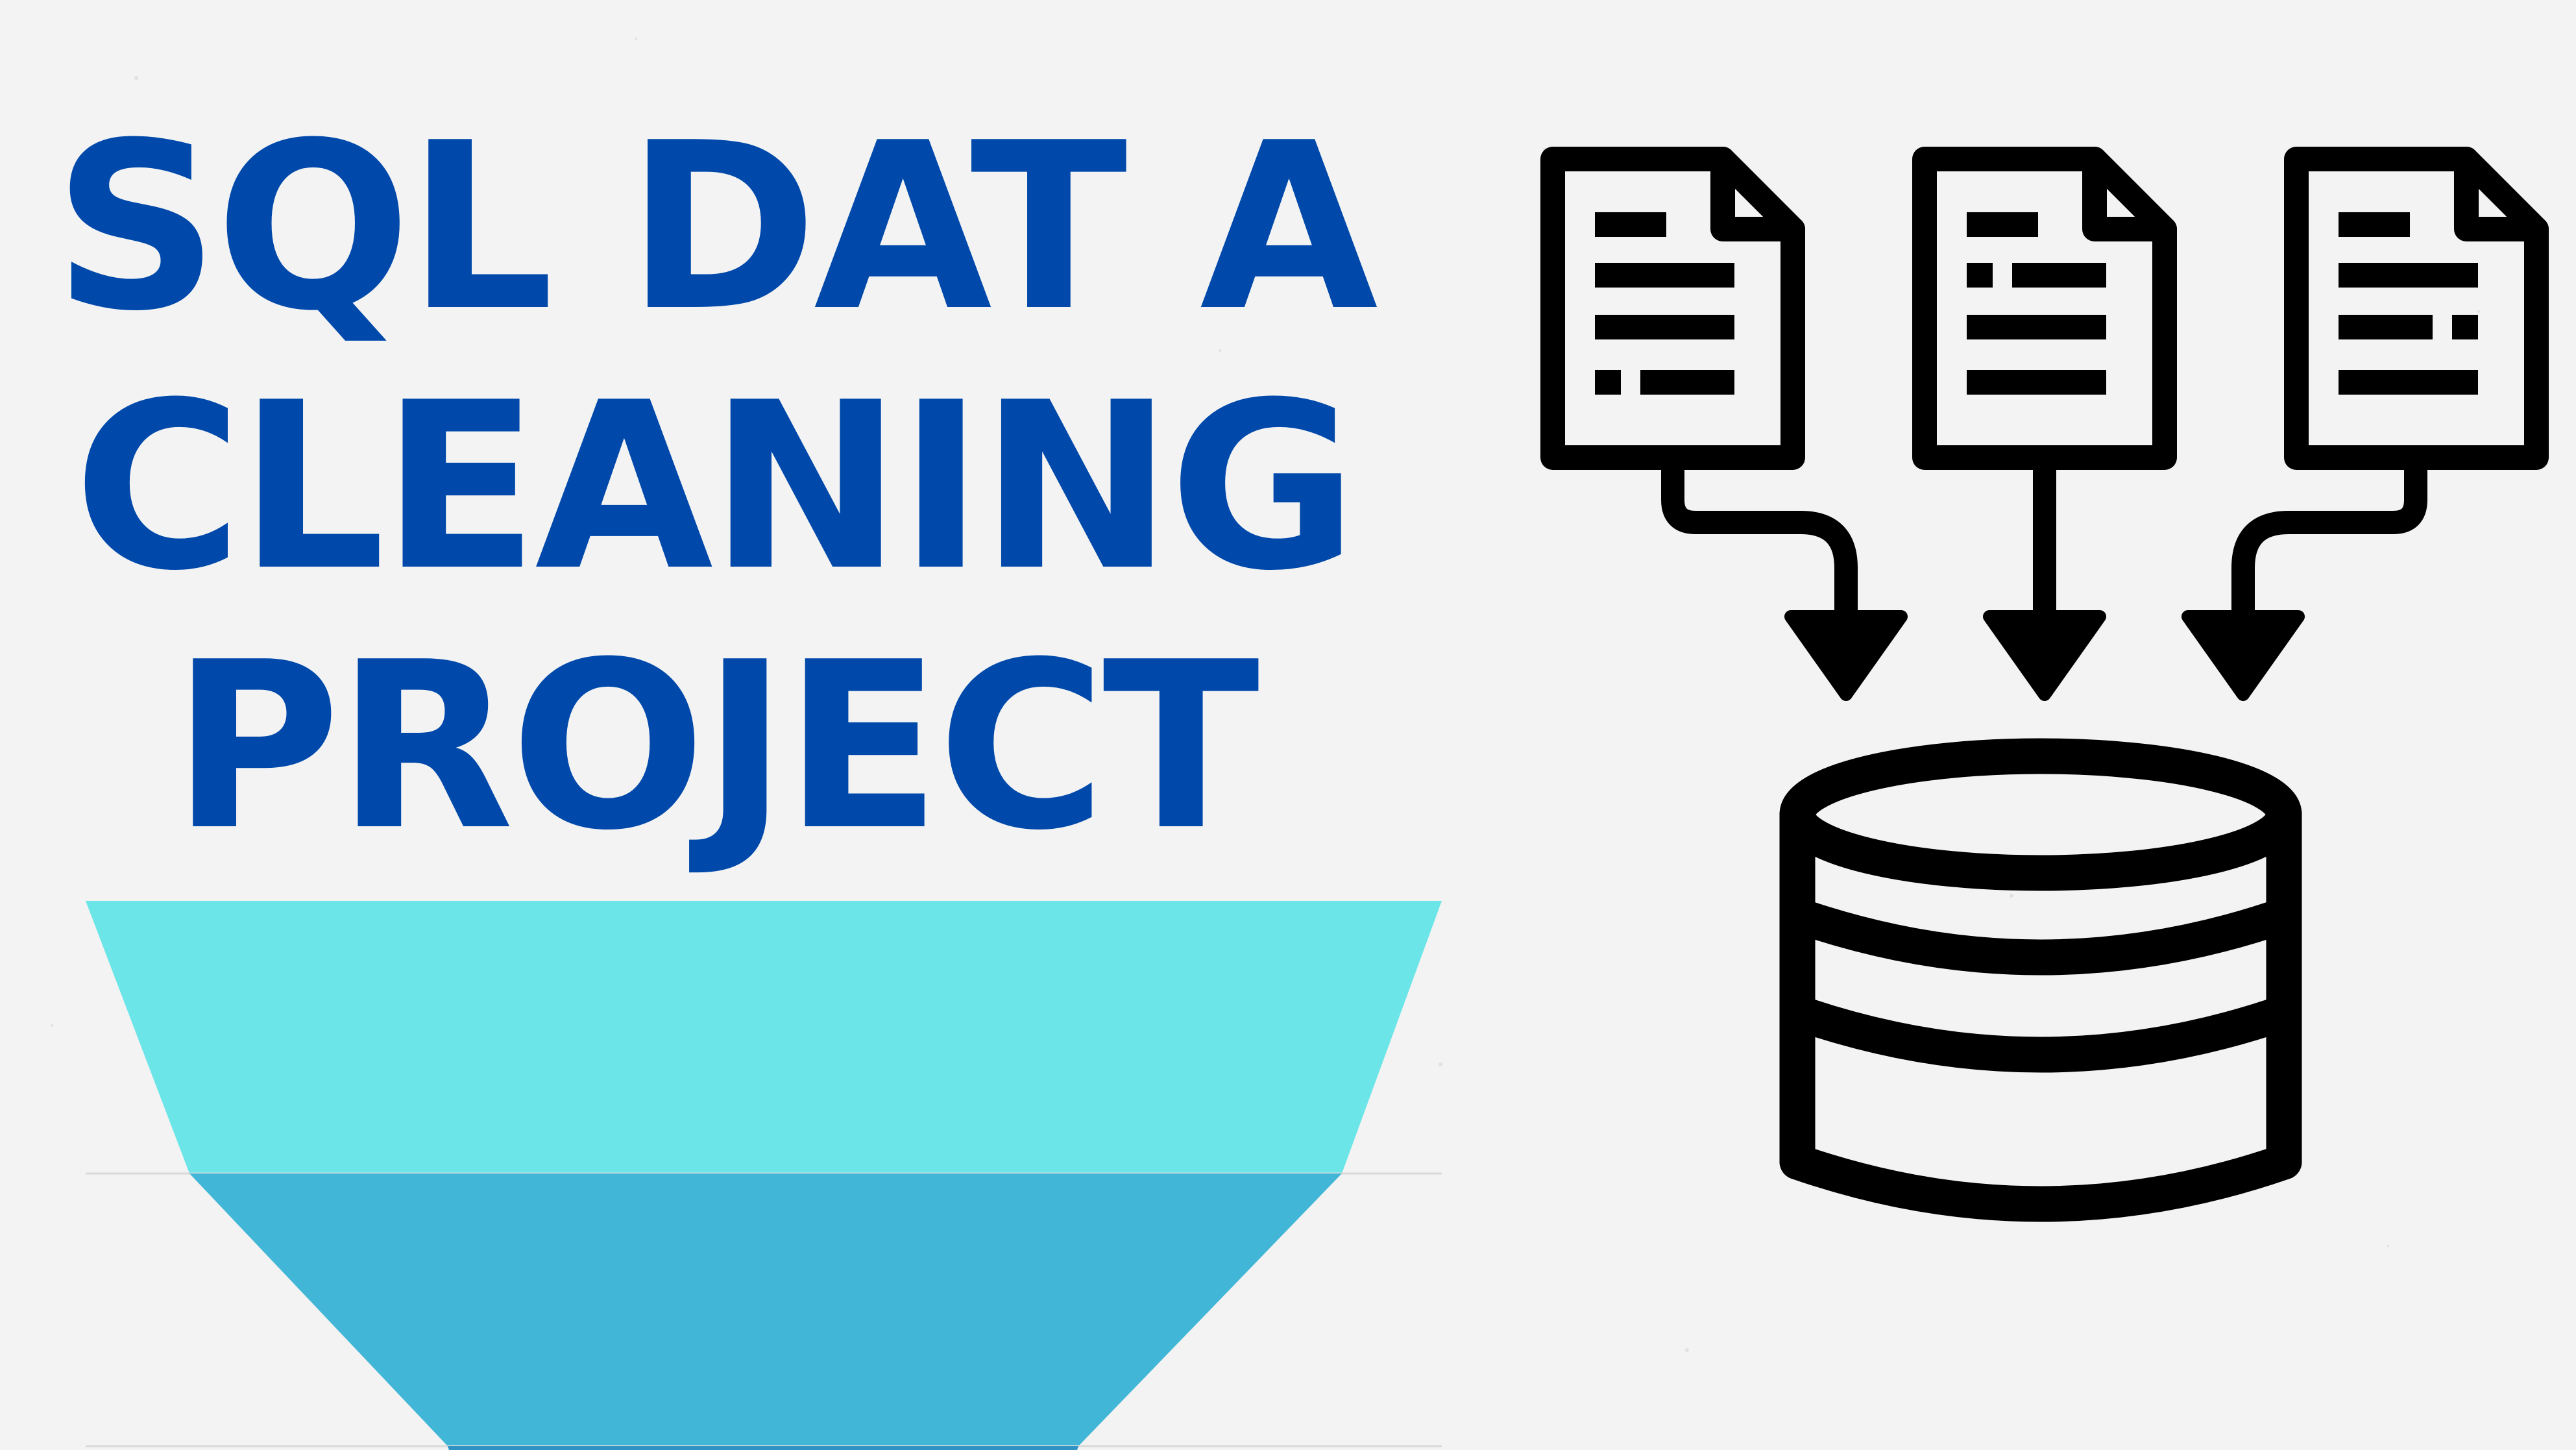 The height and width of the screenshot is (1450, 2576). Describe the element at coordinates (2040, 980) in the screenshot. I see `database-icon` at that location.